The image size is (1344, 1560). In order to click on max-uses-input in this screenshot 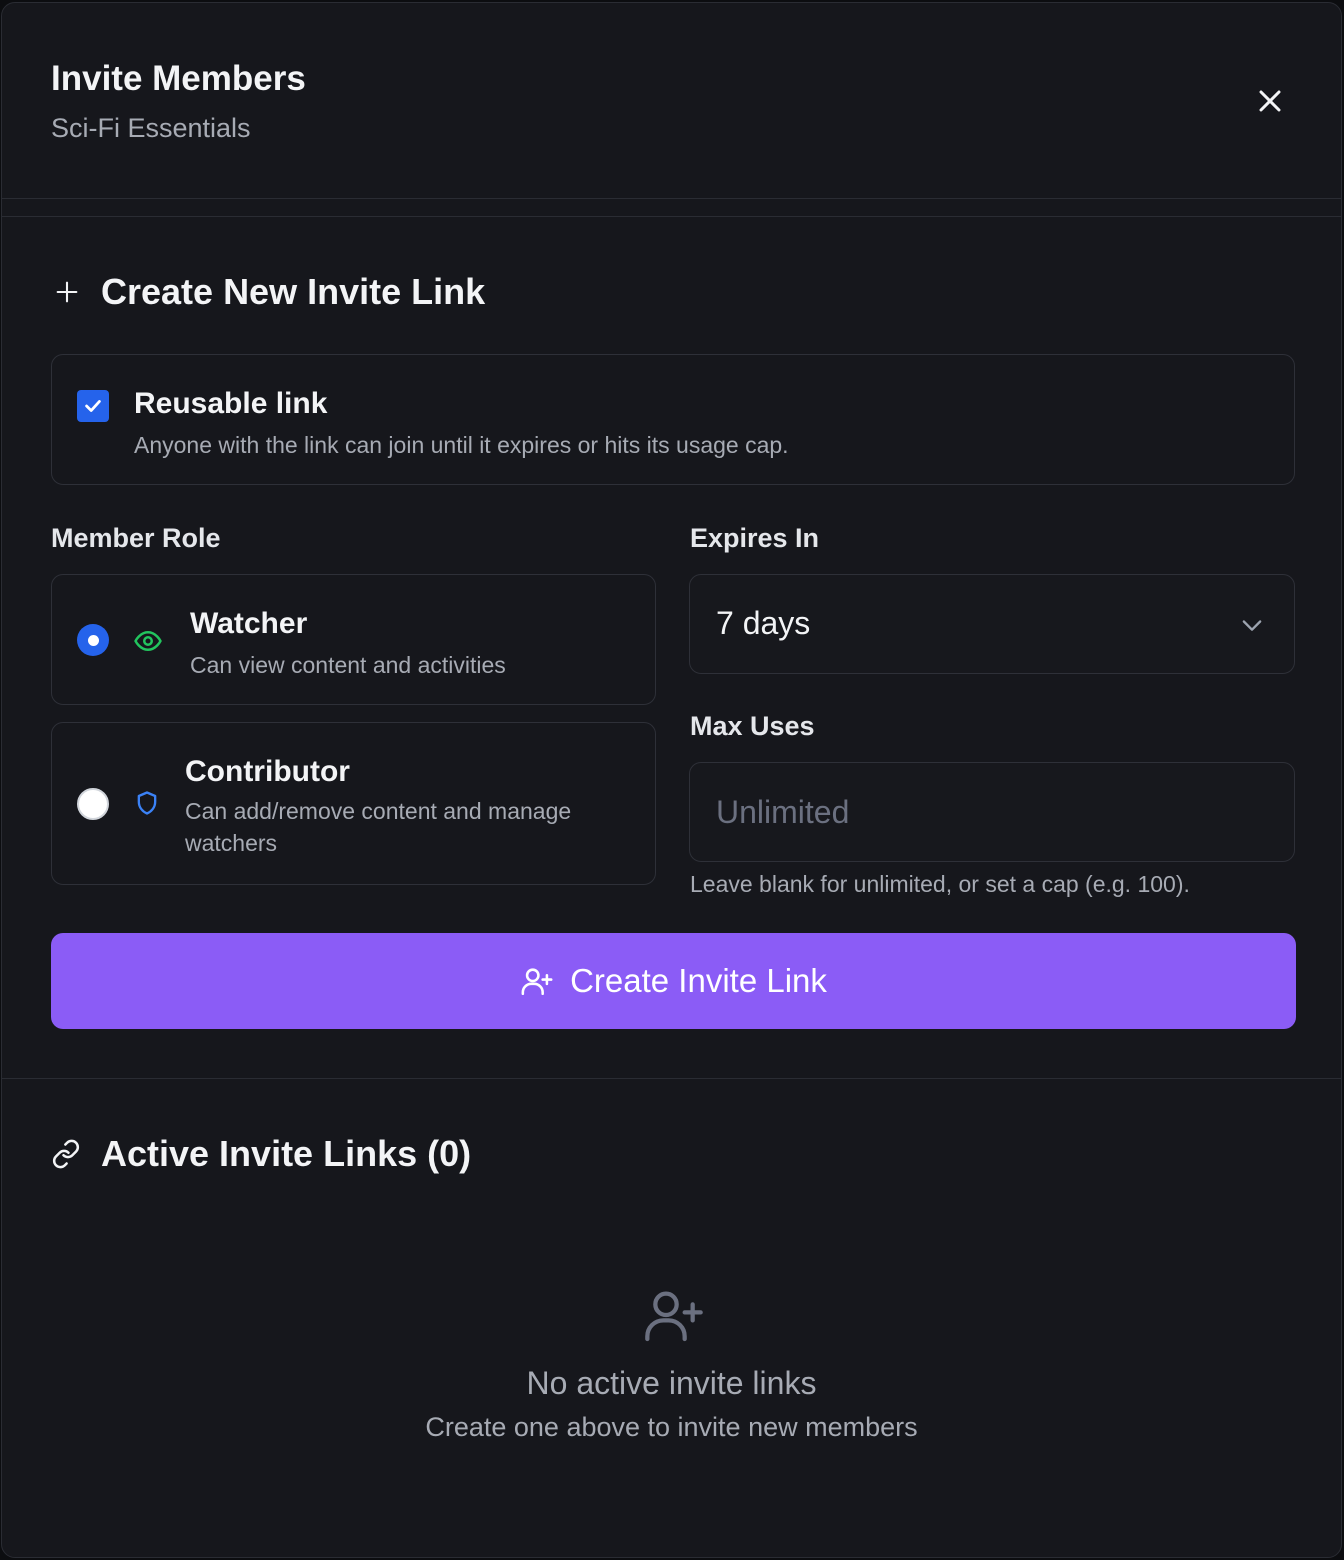, I will do `click(992, 812)`.